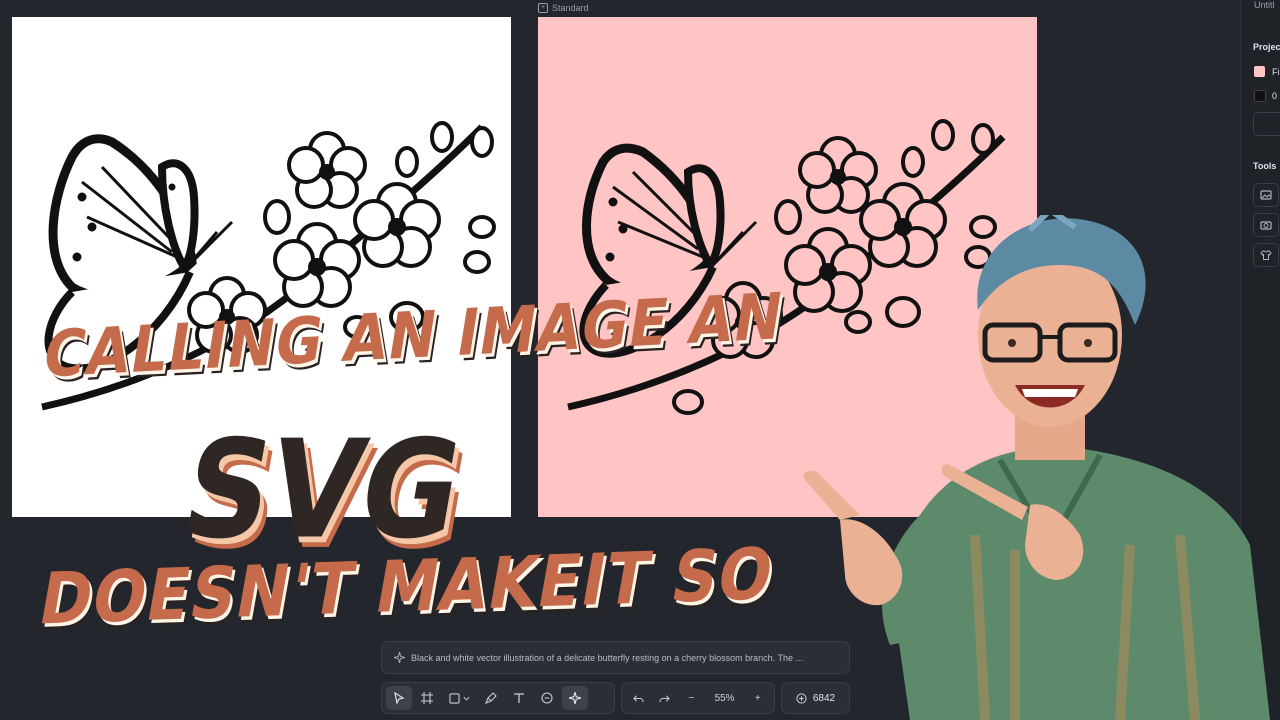 Image resolution: width=1280 pixels, height=720 pixels. Describe the element at coordinates (1265, 166) in the screenshot. I see `tools-heading: Tools` at that location.